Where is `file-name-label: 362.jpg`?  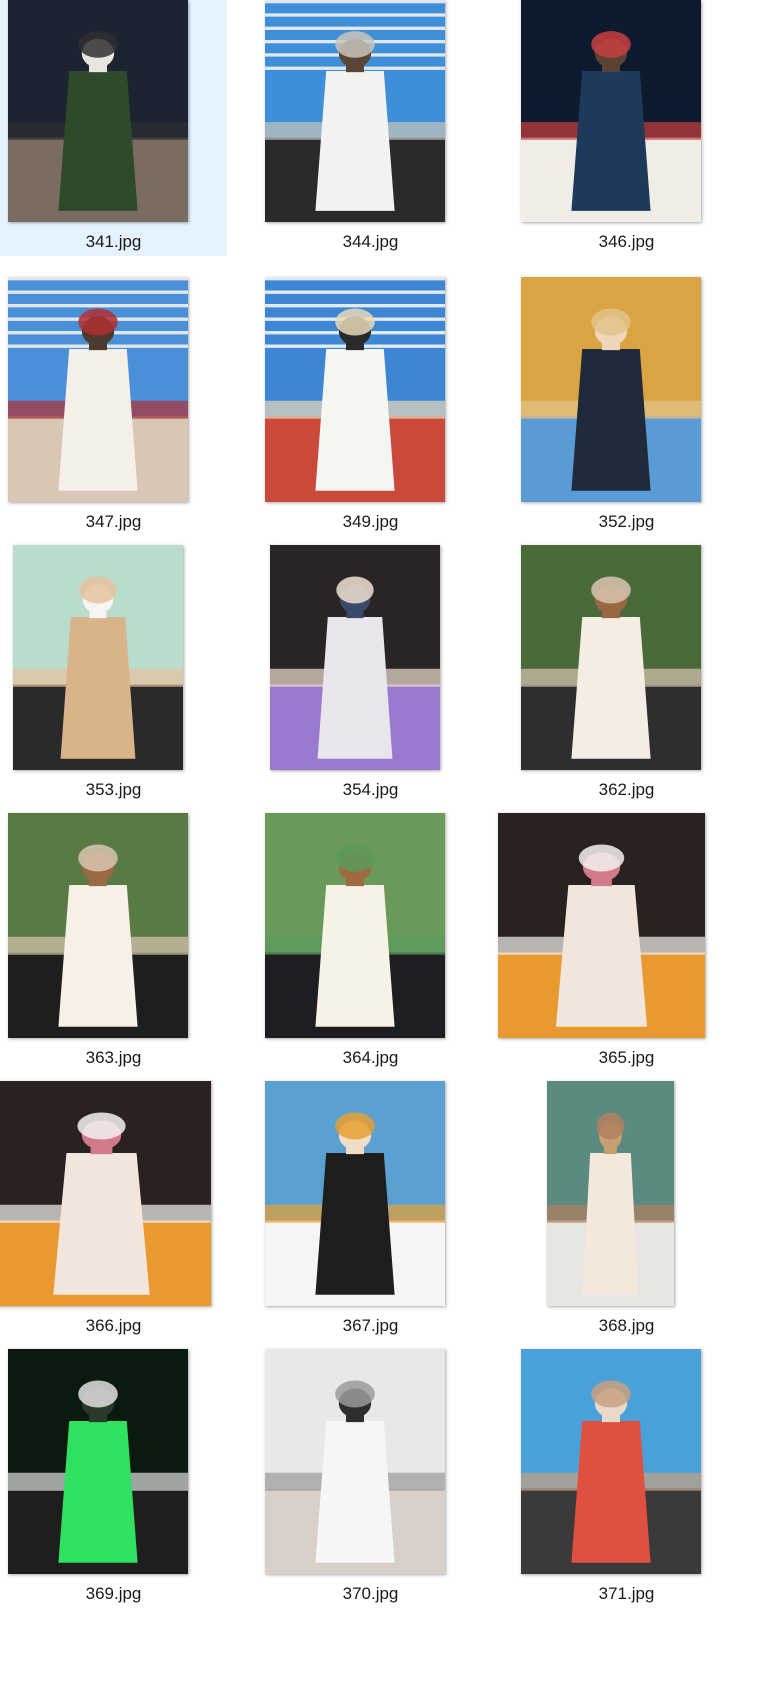
file-name-label: 362.jpg is located at coordinates (626, 789).